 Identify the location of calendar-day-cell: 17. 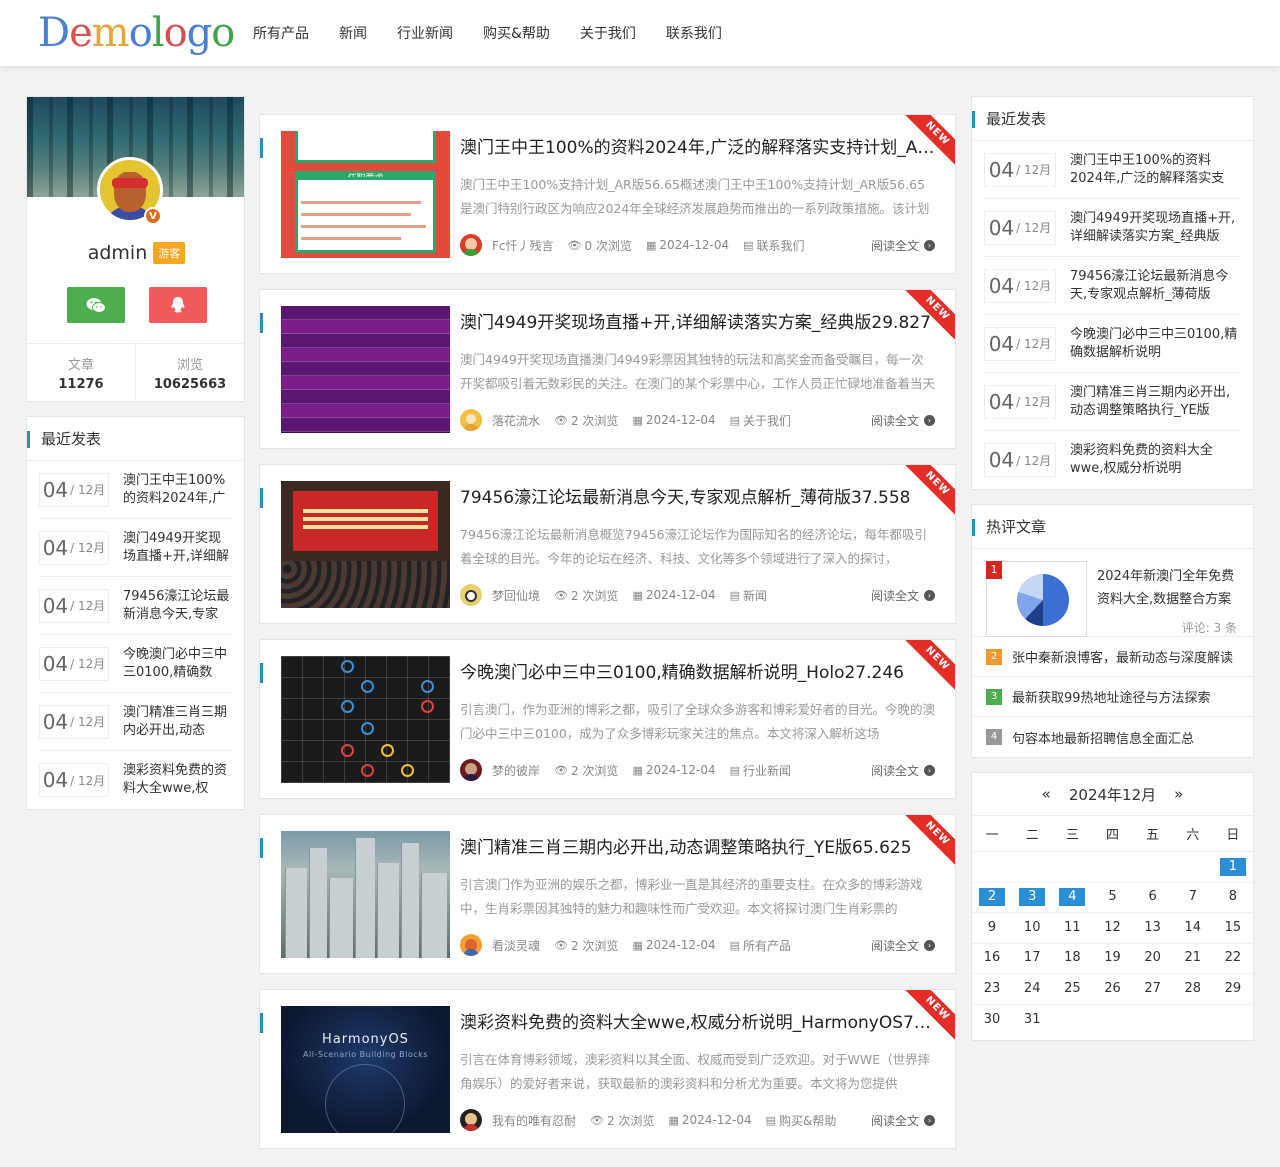
(1032, 958).